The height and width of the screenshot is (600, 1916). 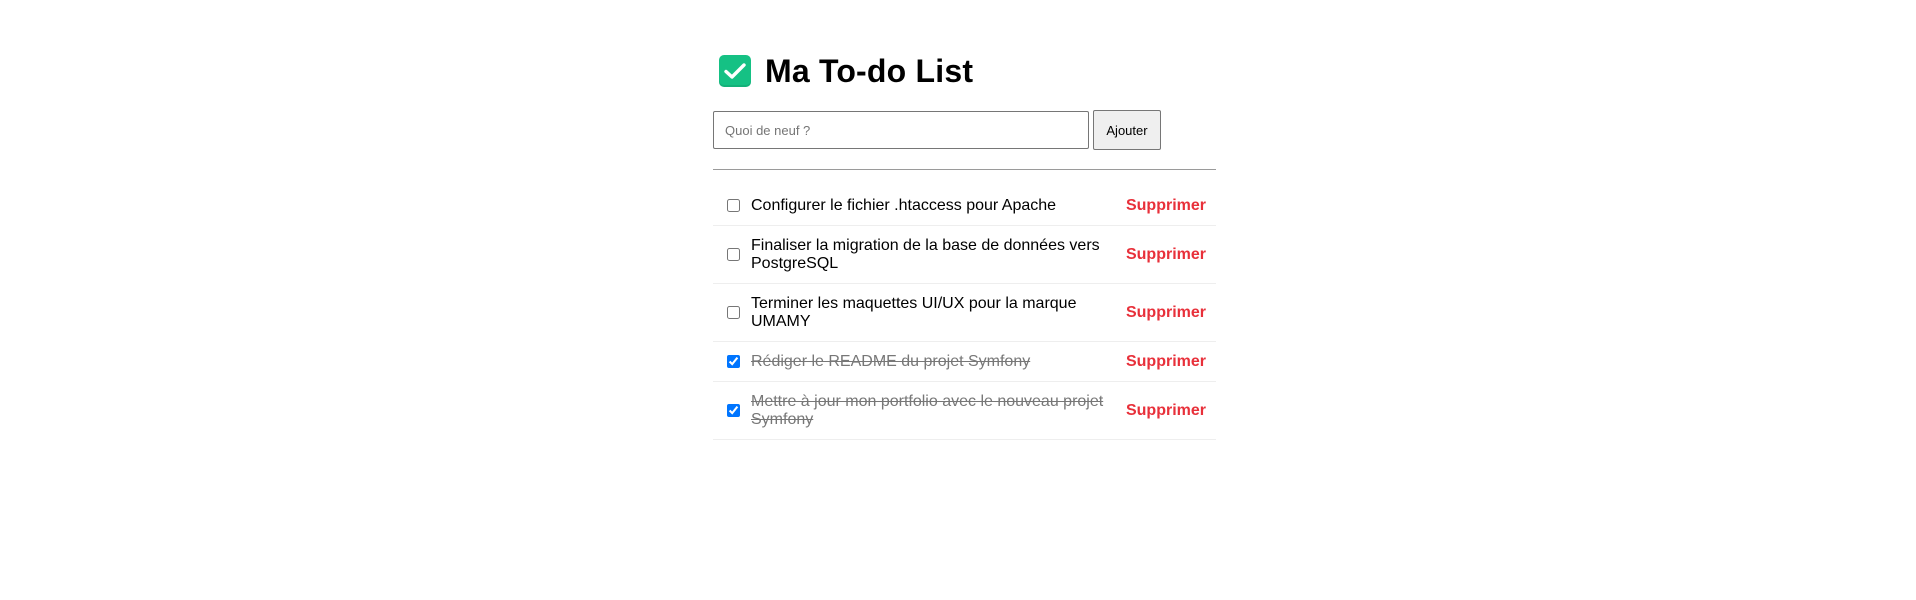 What do you see at coordinates (964, 169) in the screenshot?
I see `divider` at bounding box center [964, 169].